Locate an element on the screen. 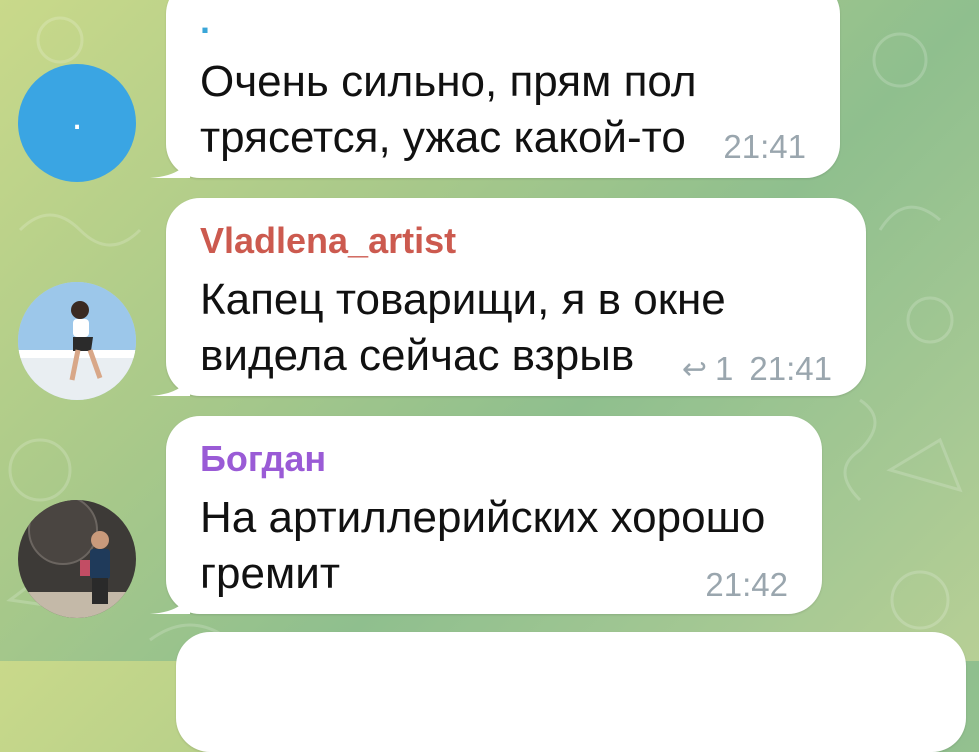 This screenshot has height=752, width=979. message-time: 21:42 is located at coordinates (746, 584).